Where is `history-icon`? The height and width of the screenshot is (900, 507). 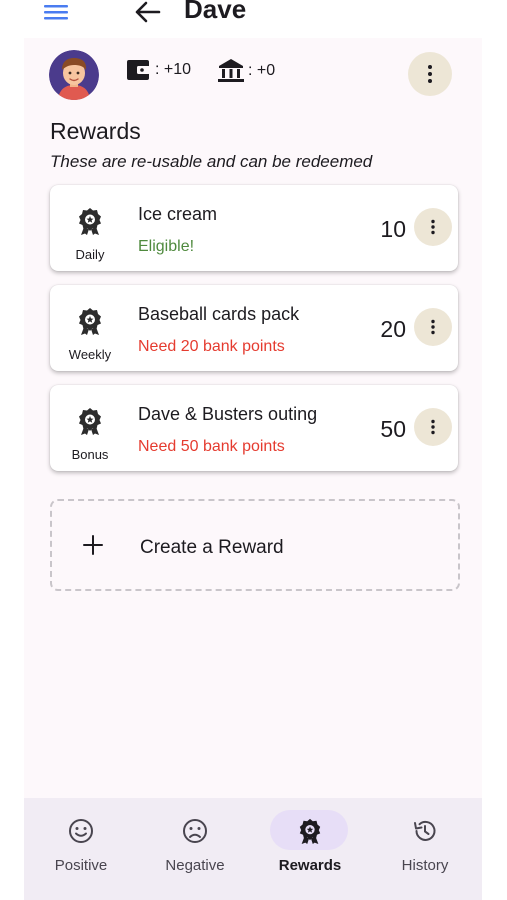 history-icon is located at coordinates (425, 830).